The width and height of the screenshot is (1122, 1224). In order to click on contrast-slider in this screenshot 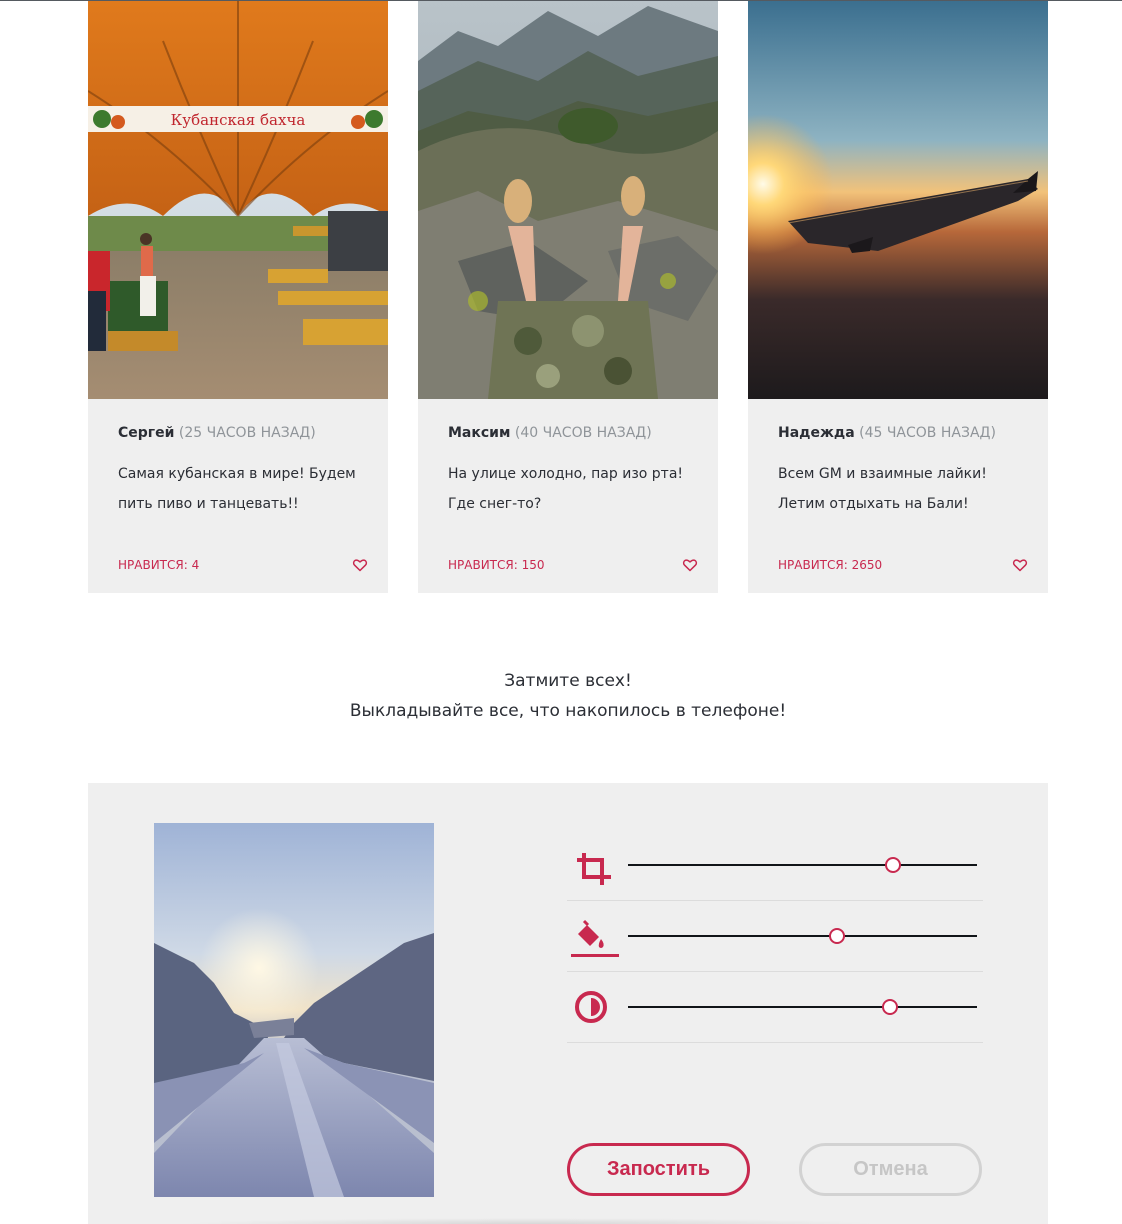, I will do `click(802, 1007)`.